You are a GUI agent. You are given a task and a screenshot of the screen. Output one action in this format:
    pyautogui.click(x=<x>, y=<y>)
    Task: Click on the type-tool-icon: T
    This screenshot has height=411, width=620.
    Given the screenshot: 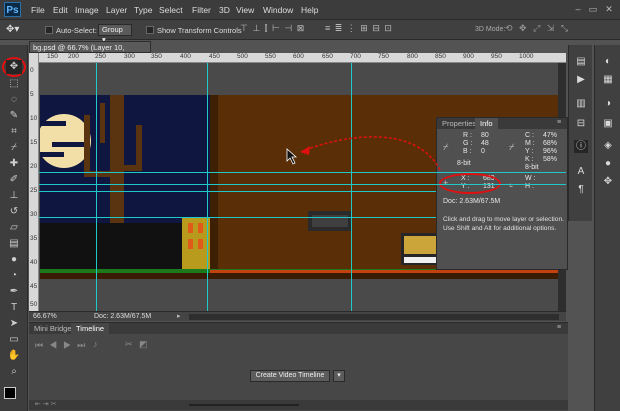 What is the action you would take?
    pyautogui.click(x=14, y=308)
    